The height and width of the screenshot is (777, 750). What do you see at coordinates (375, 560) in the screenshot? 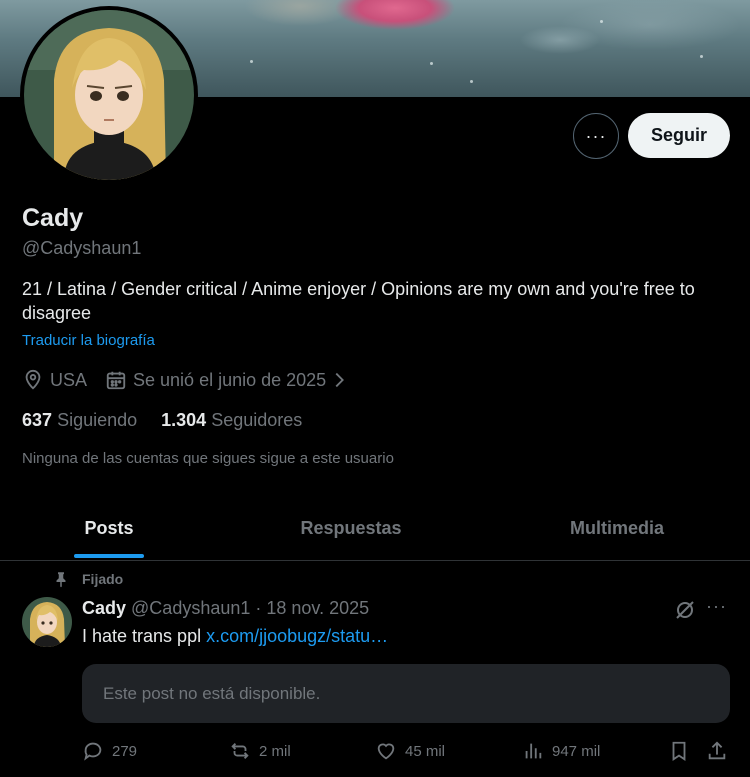
I see `tabs-divider` at bounding box center [375, 560].